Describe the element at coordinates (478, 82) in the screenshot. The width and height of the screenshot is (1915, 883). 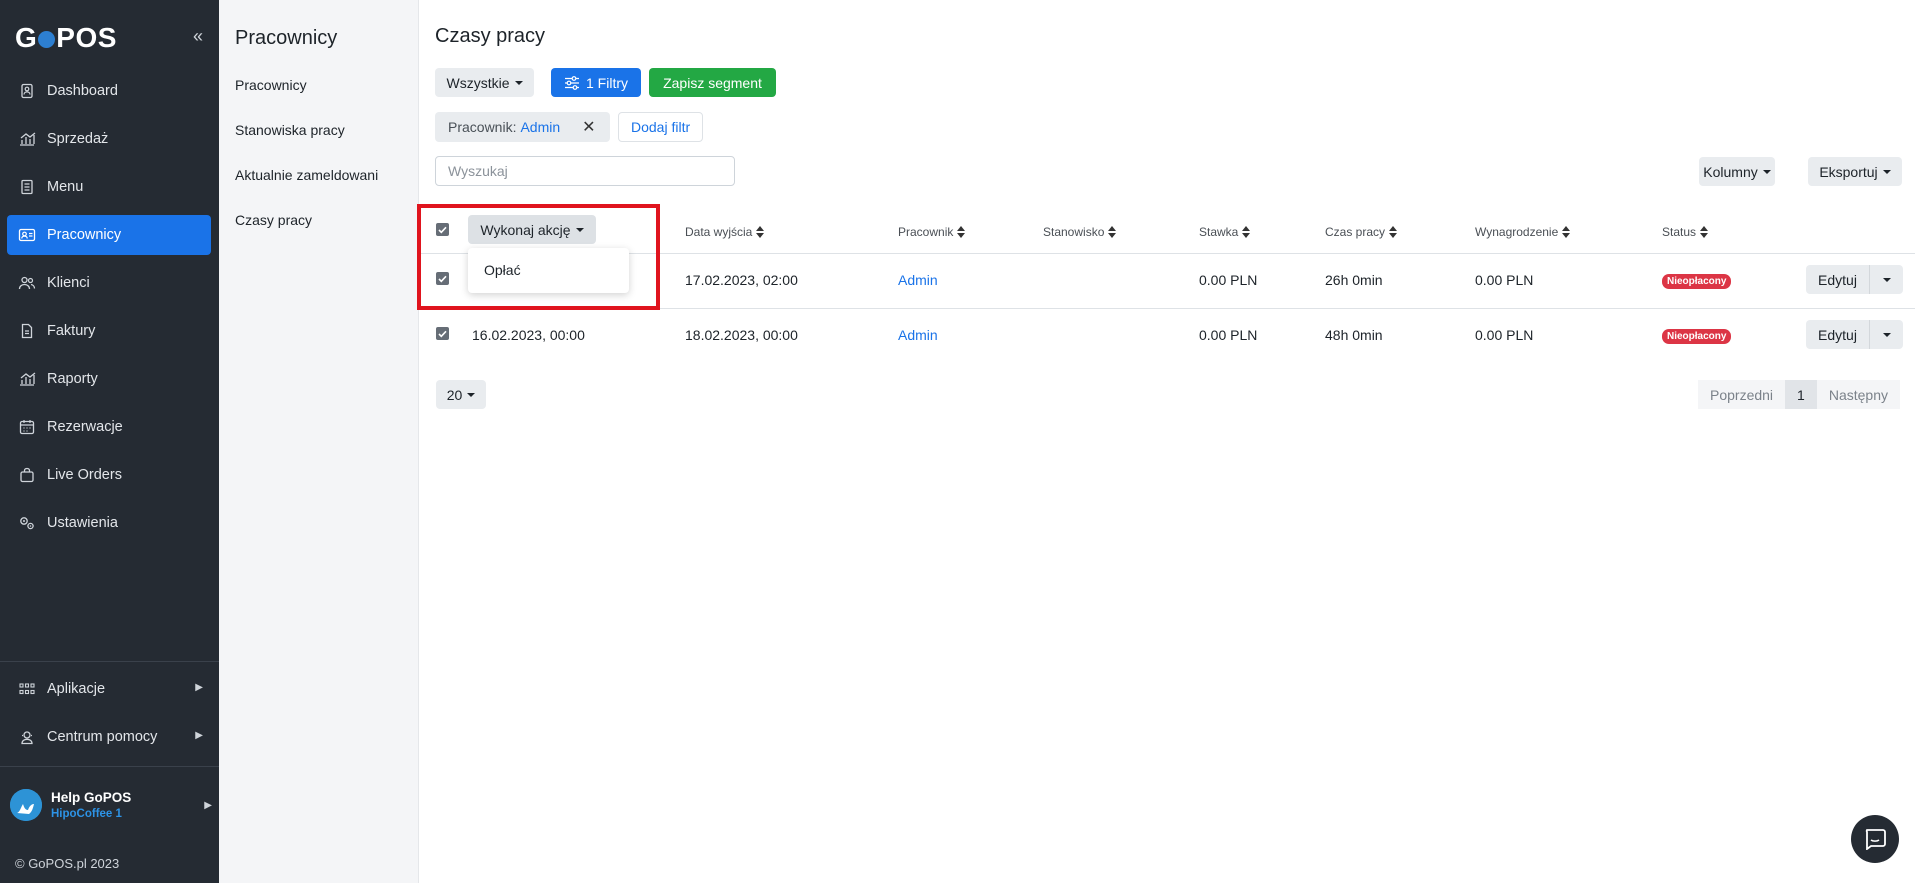
I see `segment-dropdown-label: Wszystkie` at that location.